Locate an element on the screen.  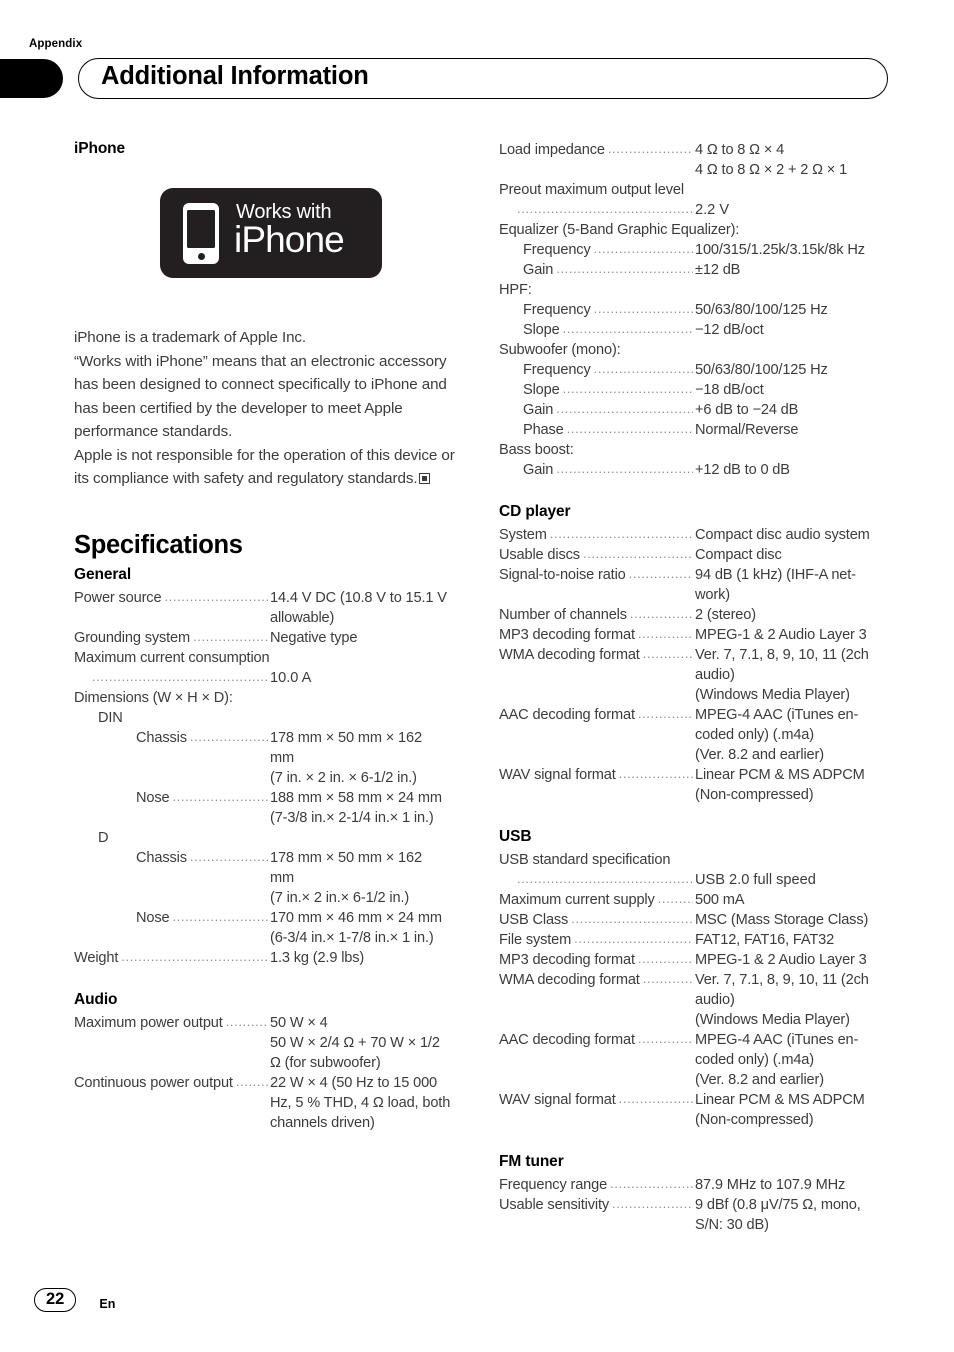
spec-value: ±12 dB is located at coordinates (718, 270).